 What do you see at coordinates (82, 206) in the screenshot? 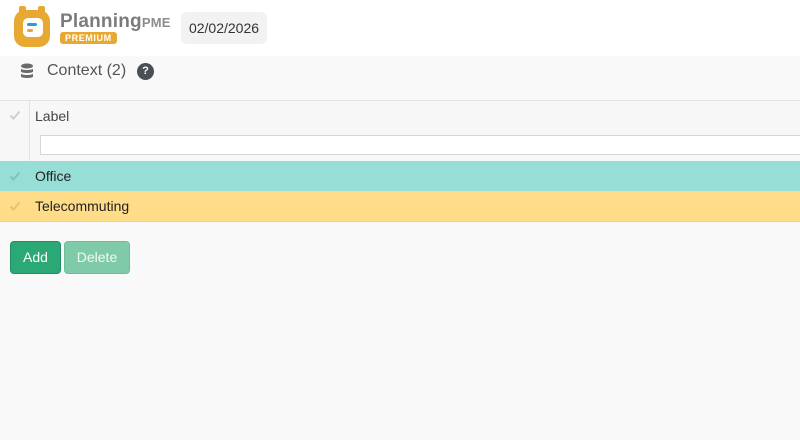
I see `row-label: Telecommuting` at bounding box center [82, 206].